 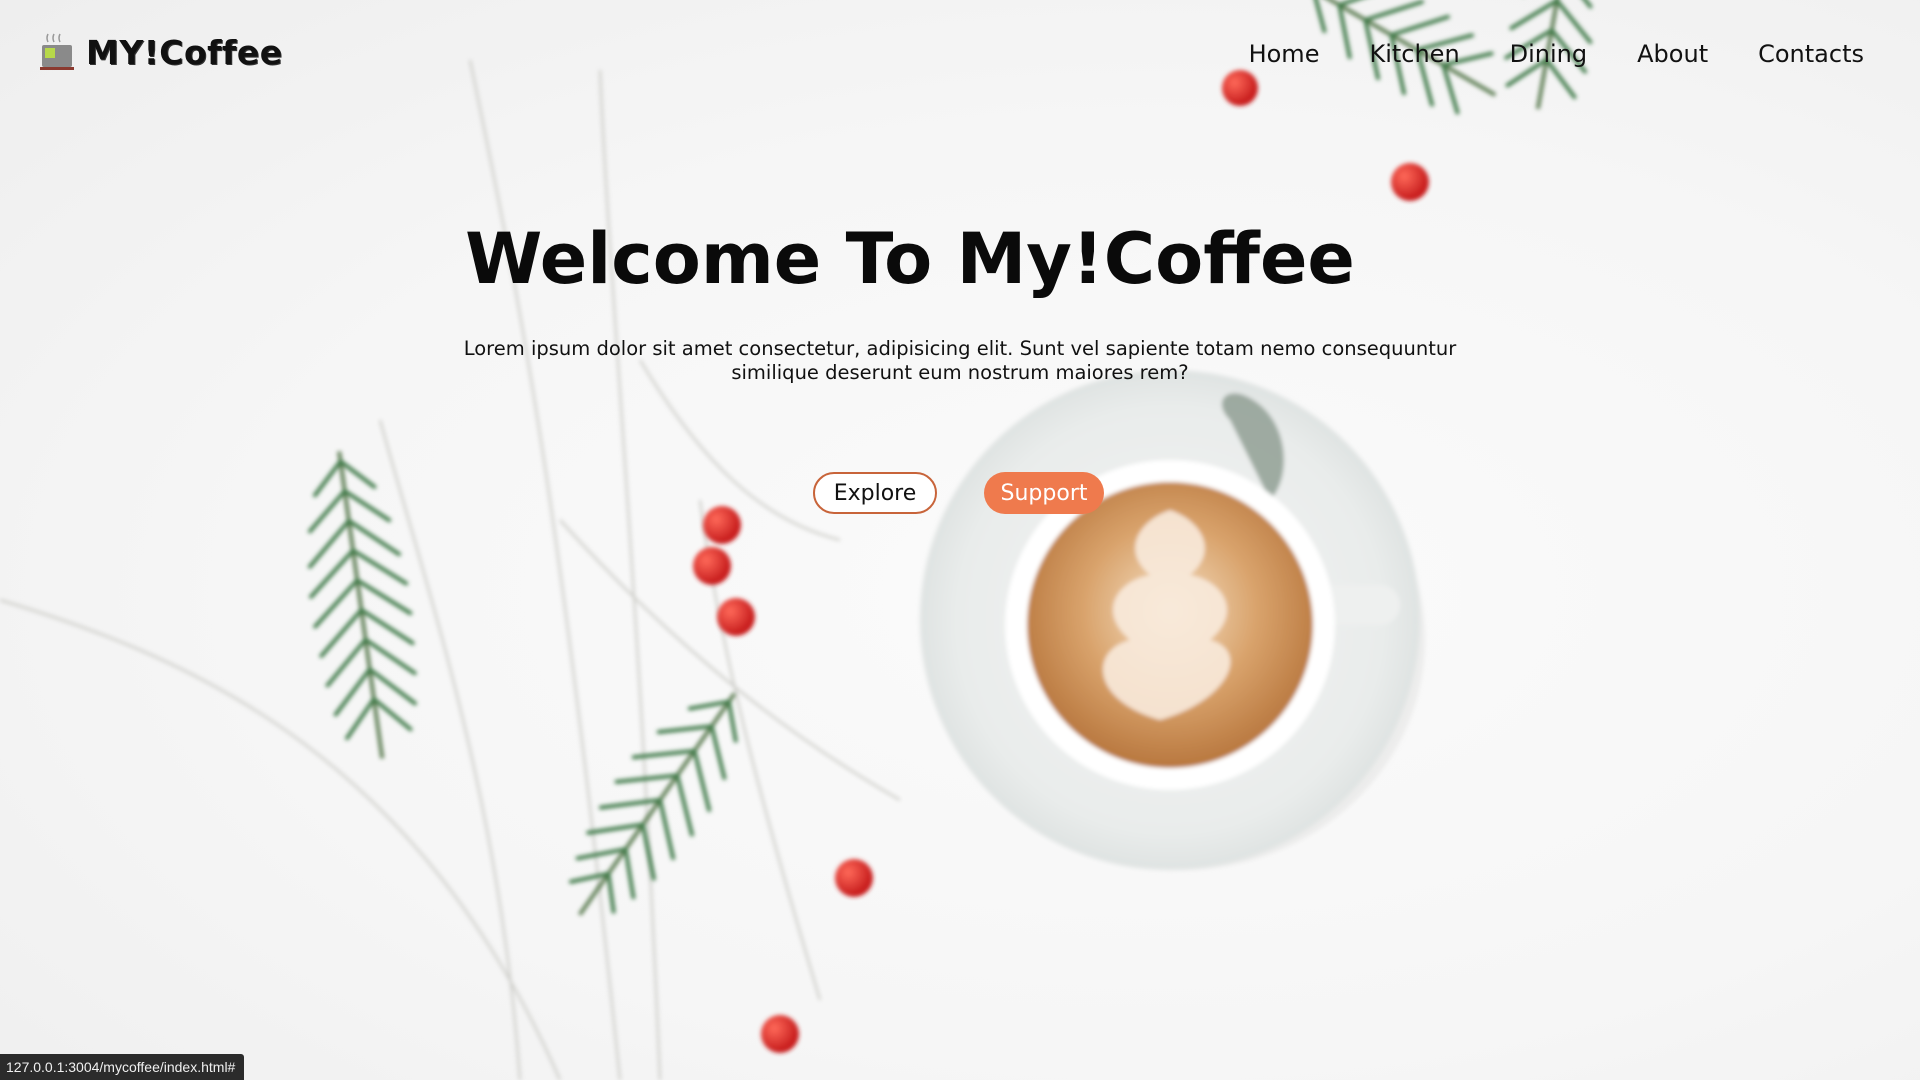 What do you see at coordinates (1672, 54) in the screenshot?
I see `nav-about: About` at bounding box center [1672, 54].